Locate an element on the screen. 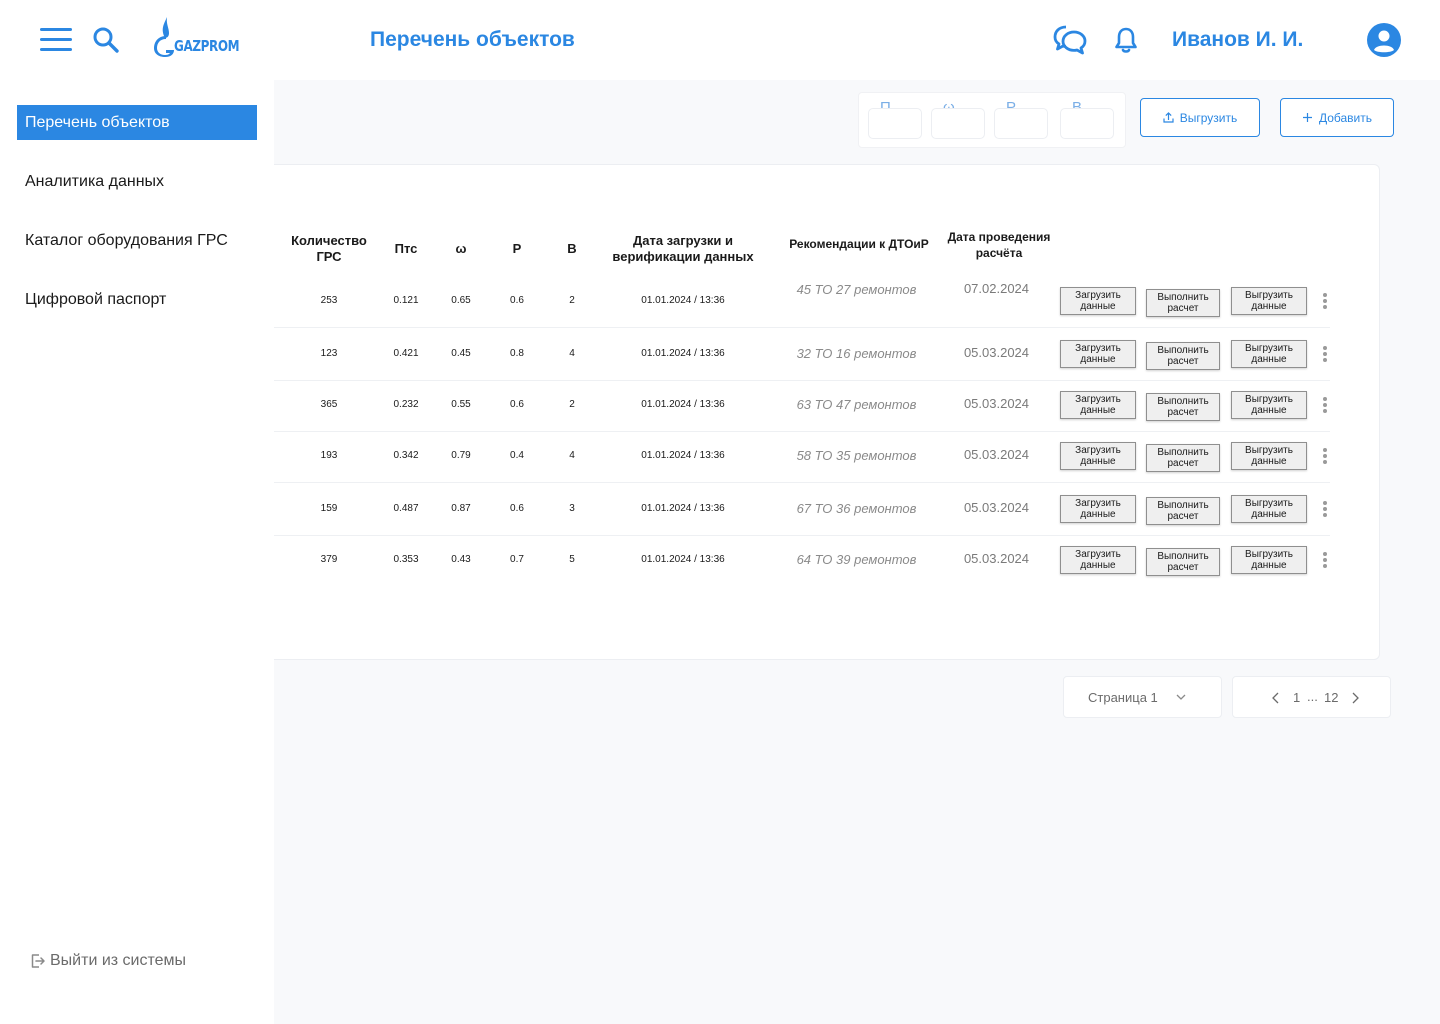 This screenshot has height=1024, width=1440. filter-p-input is located at coordinates (1021, 123).